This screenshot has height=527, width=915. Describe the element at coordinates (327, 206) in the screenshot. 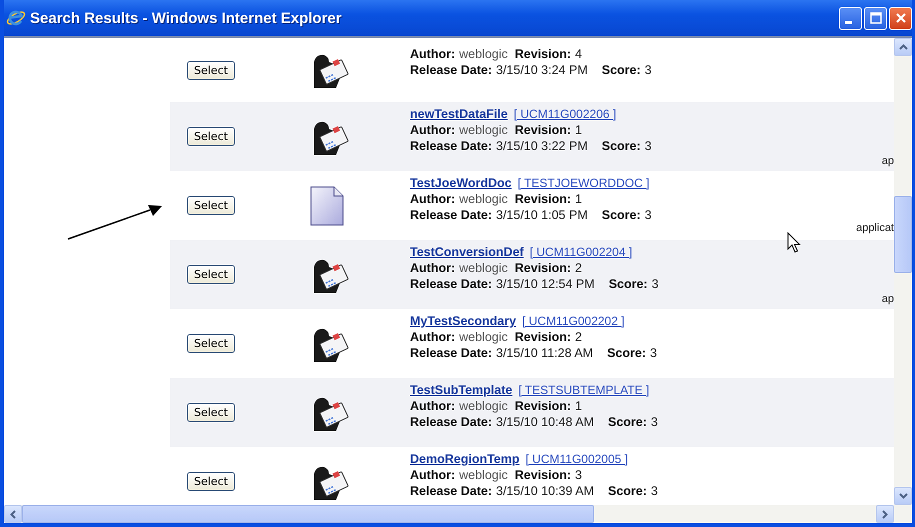

I see `document-icon` at that location.